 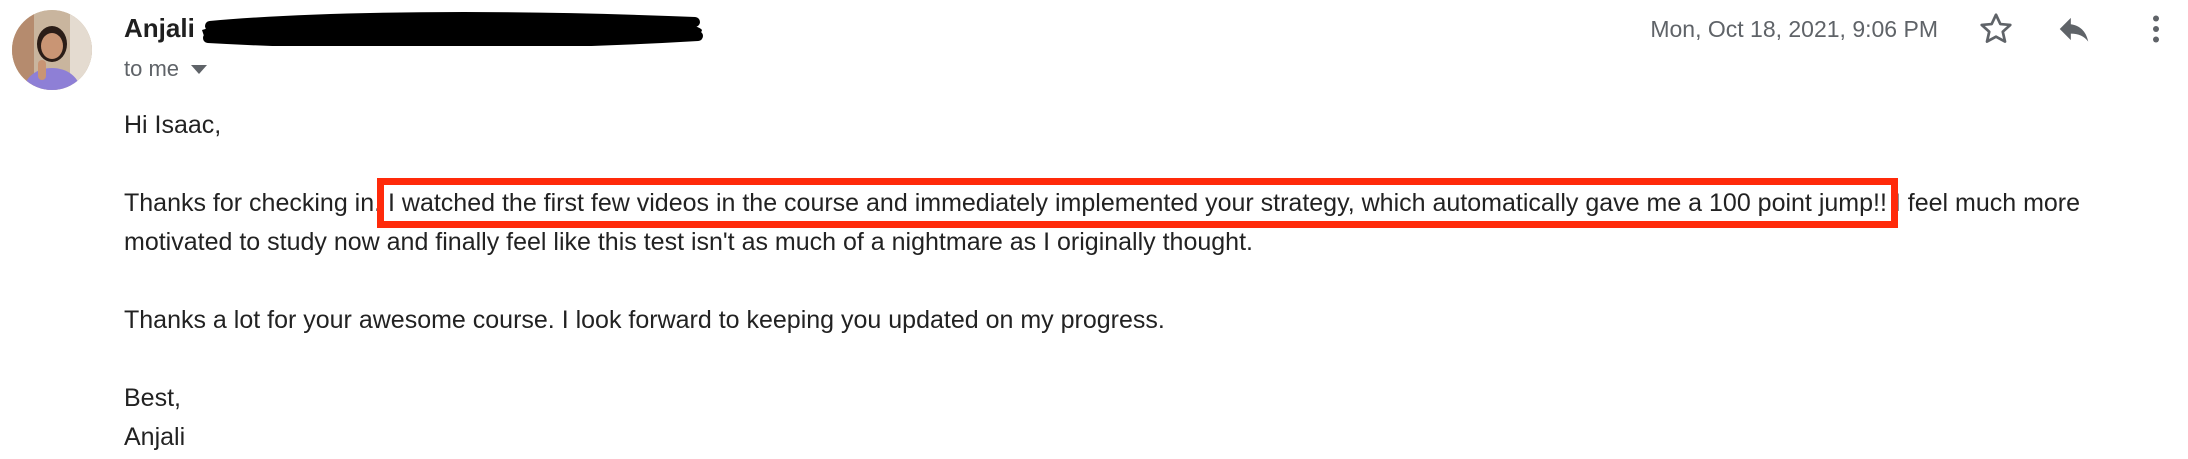 What do you see at coordinates (173, 125) in the screenshot?
I see `greeting: Hi Isaac,` at bounding box center [173, 125].